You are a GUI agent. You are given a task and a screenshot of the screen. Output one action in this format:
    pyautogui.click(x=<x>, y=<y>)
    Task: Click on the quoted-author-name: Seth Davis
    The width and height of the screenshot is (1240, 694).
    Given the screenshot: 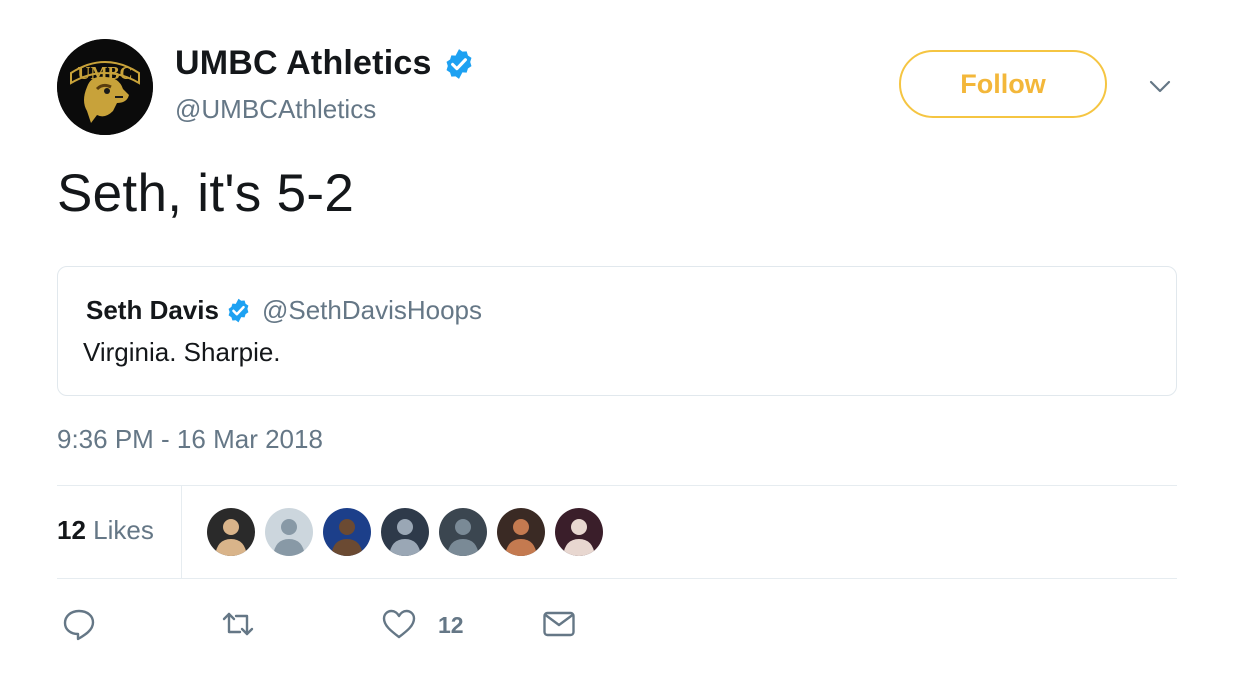 What is the action you would take?
    pyautogui.click(x=152, y=310)
    